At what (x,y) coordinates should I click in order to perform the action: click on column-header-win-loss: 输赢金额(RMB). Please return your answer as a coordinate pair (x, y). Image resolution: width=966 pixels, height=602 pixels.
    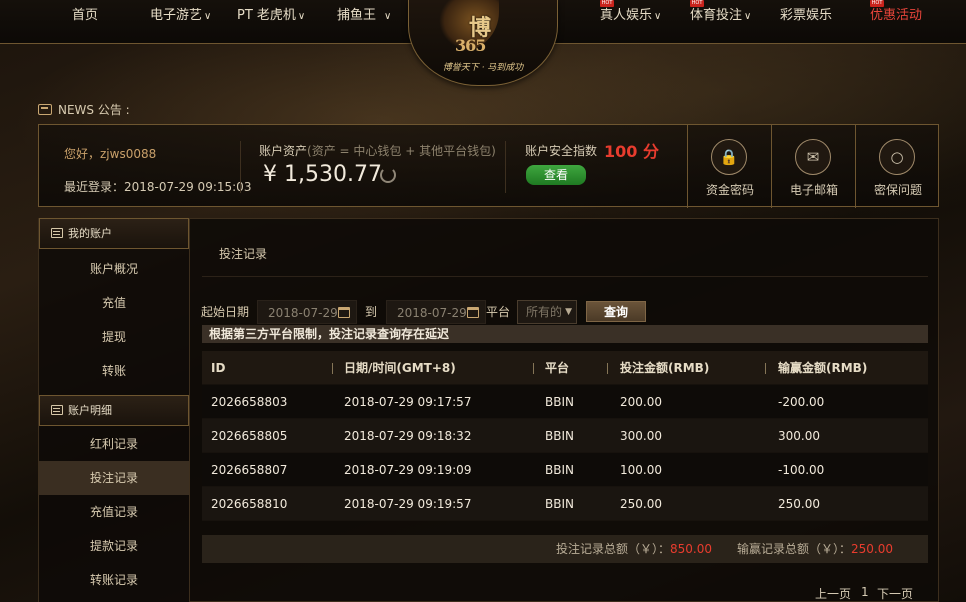
    Looking at the image, I should click on (823, 368).